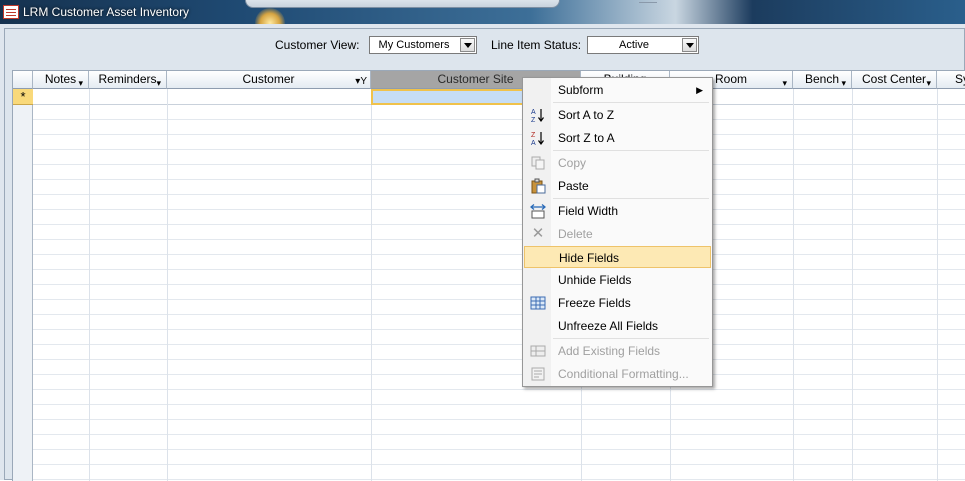 The image size is (965, 481). Describe the element at coordinates (617, 186) in the screenshot. I see `menu-item-paste: Paste` at that location.